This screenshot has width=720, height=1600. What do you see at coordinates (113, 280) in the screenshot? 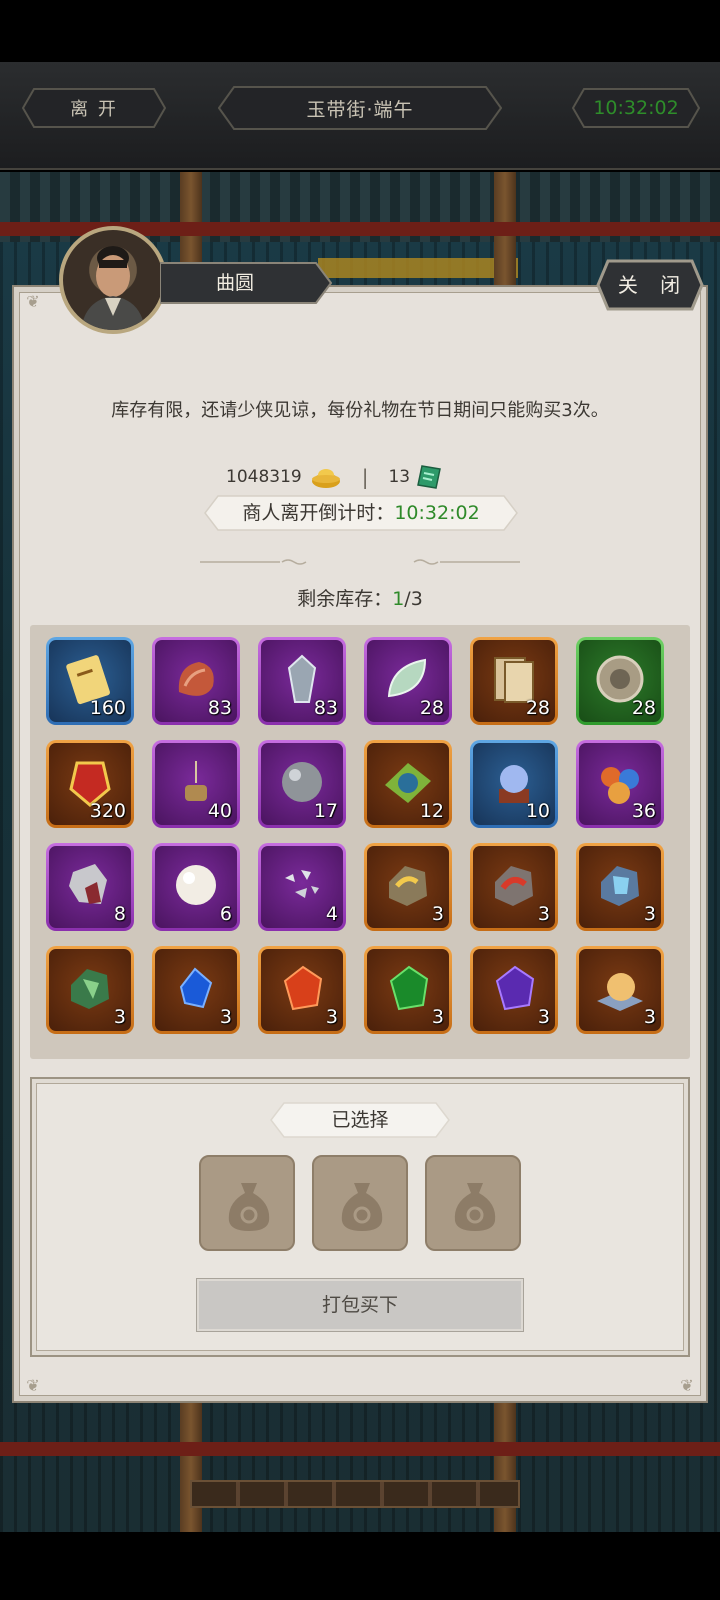
I see `merchant-avatar` at bounding box center [113, 280].